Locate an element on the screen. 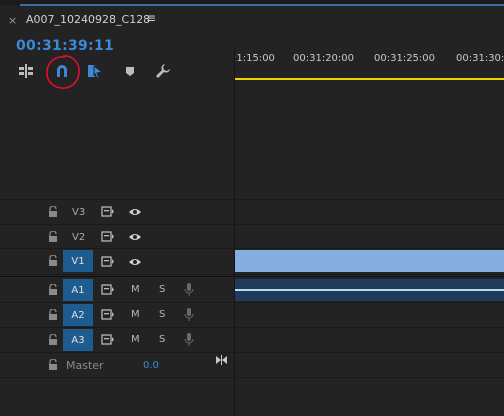 Image resolution: width=504 pixels, height=416 pixels. master-volume-value: 0.0 is located at coordinates (151, 365).